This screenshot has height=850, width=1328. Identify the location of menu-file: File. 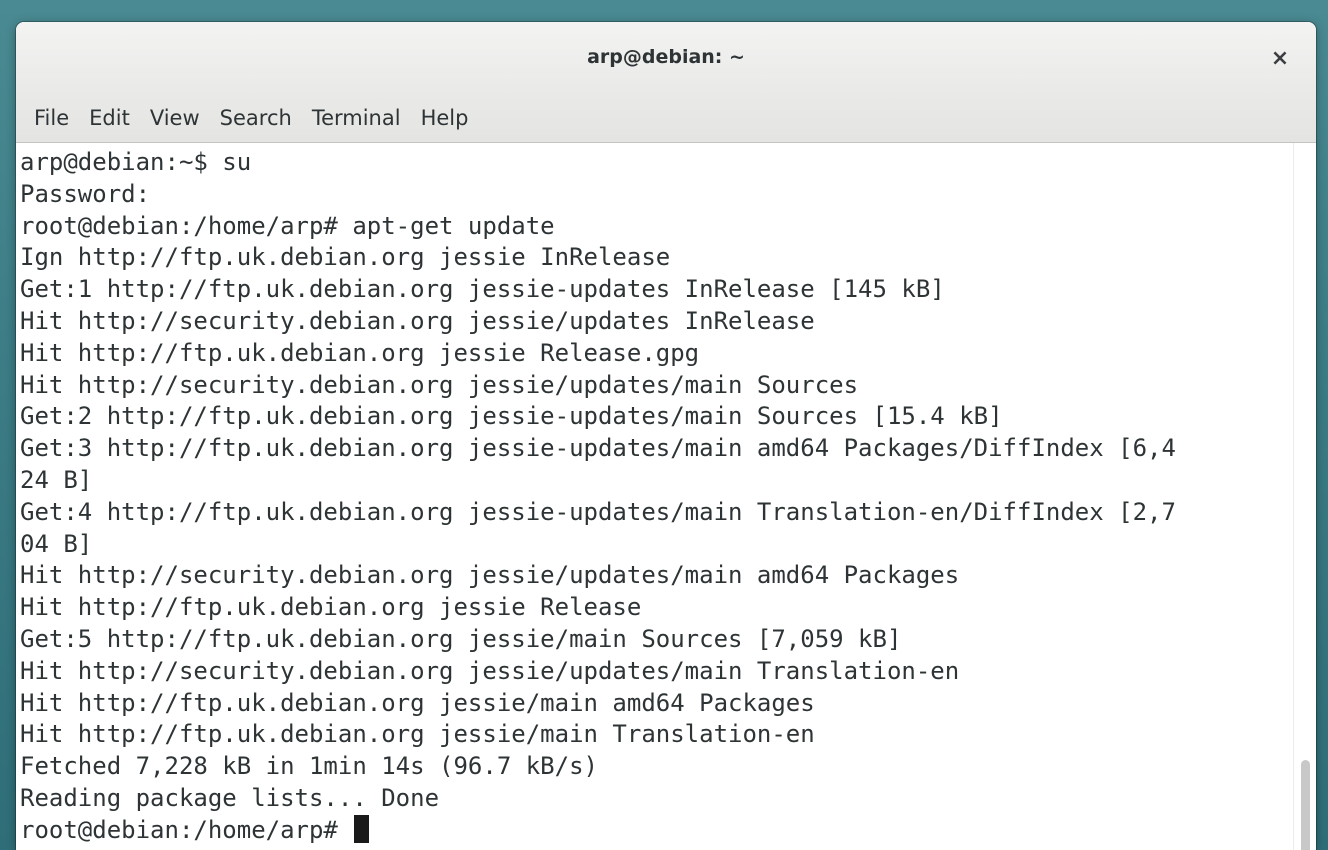
(51, 119).